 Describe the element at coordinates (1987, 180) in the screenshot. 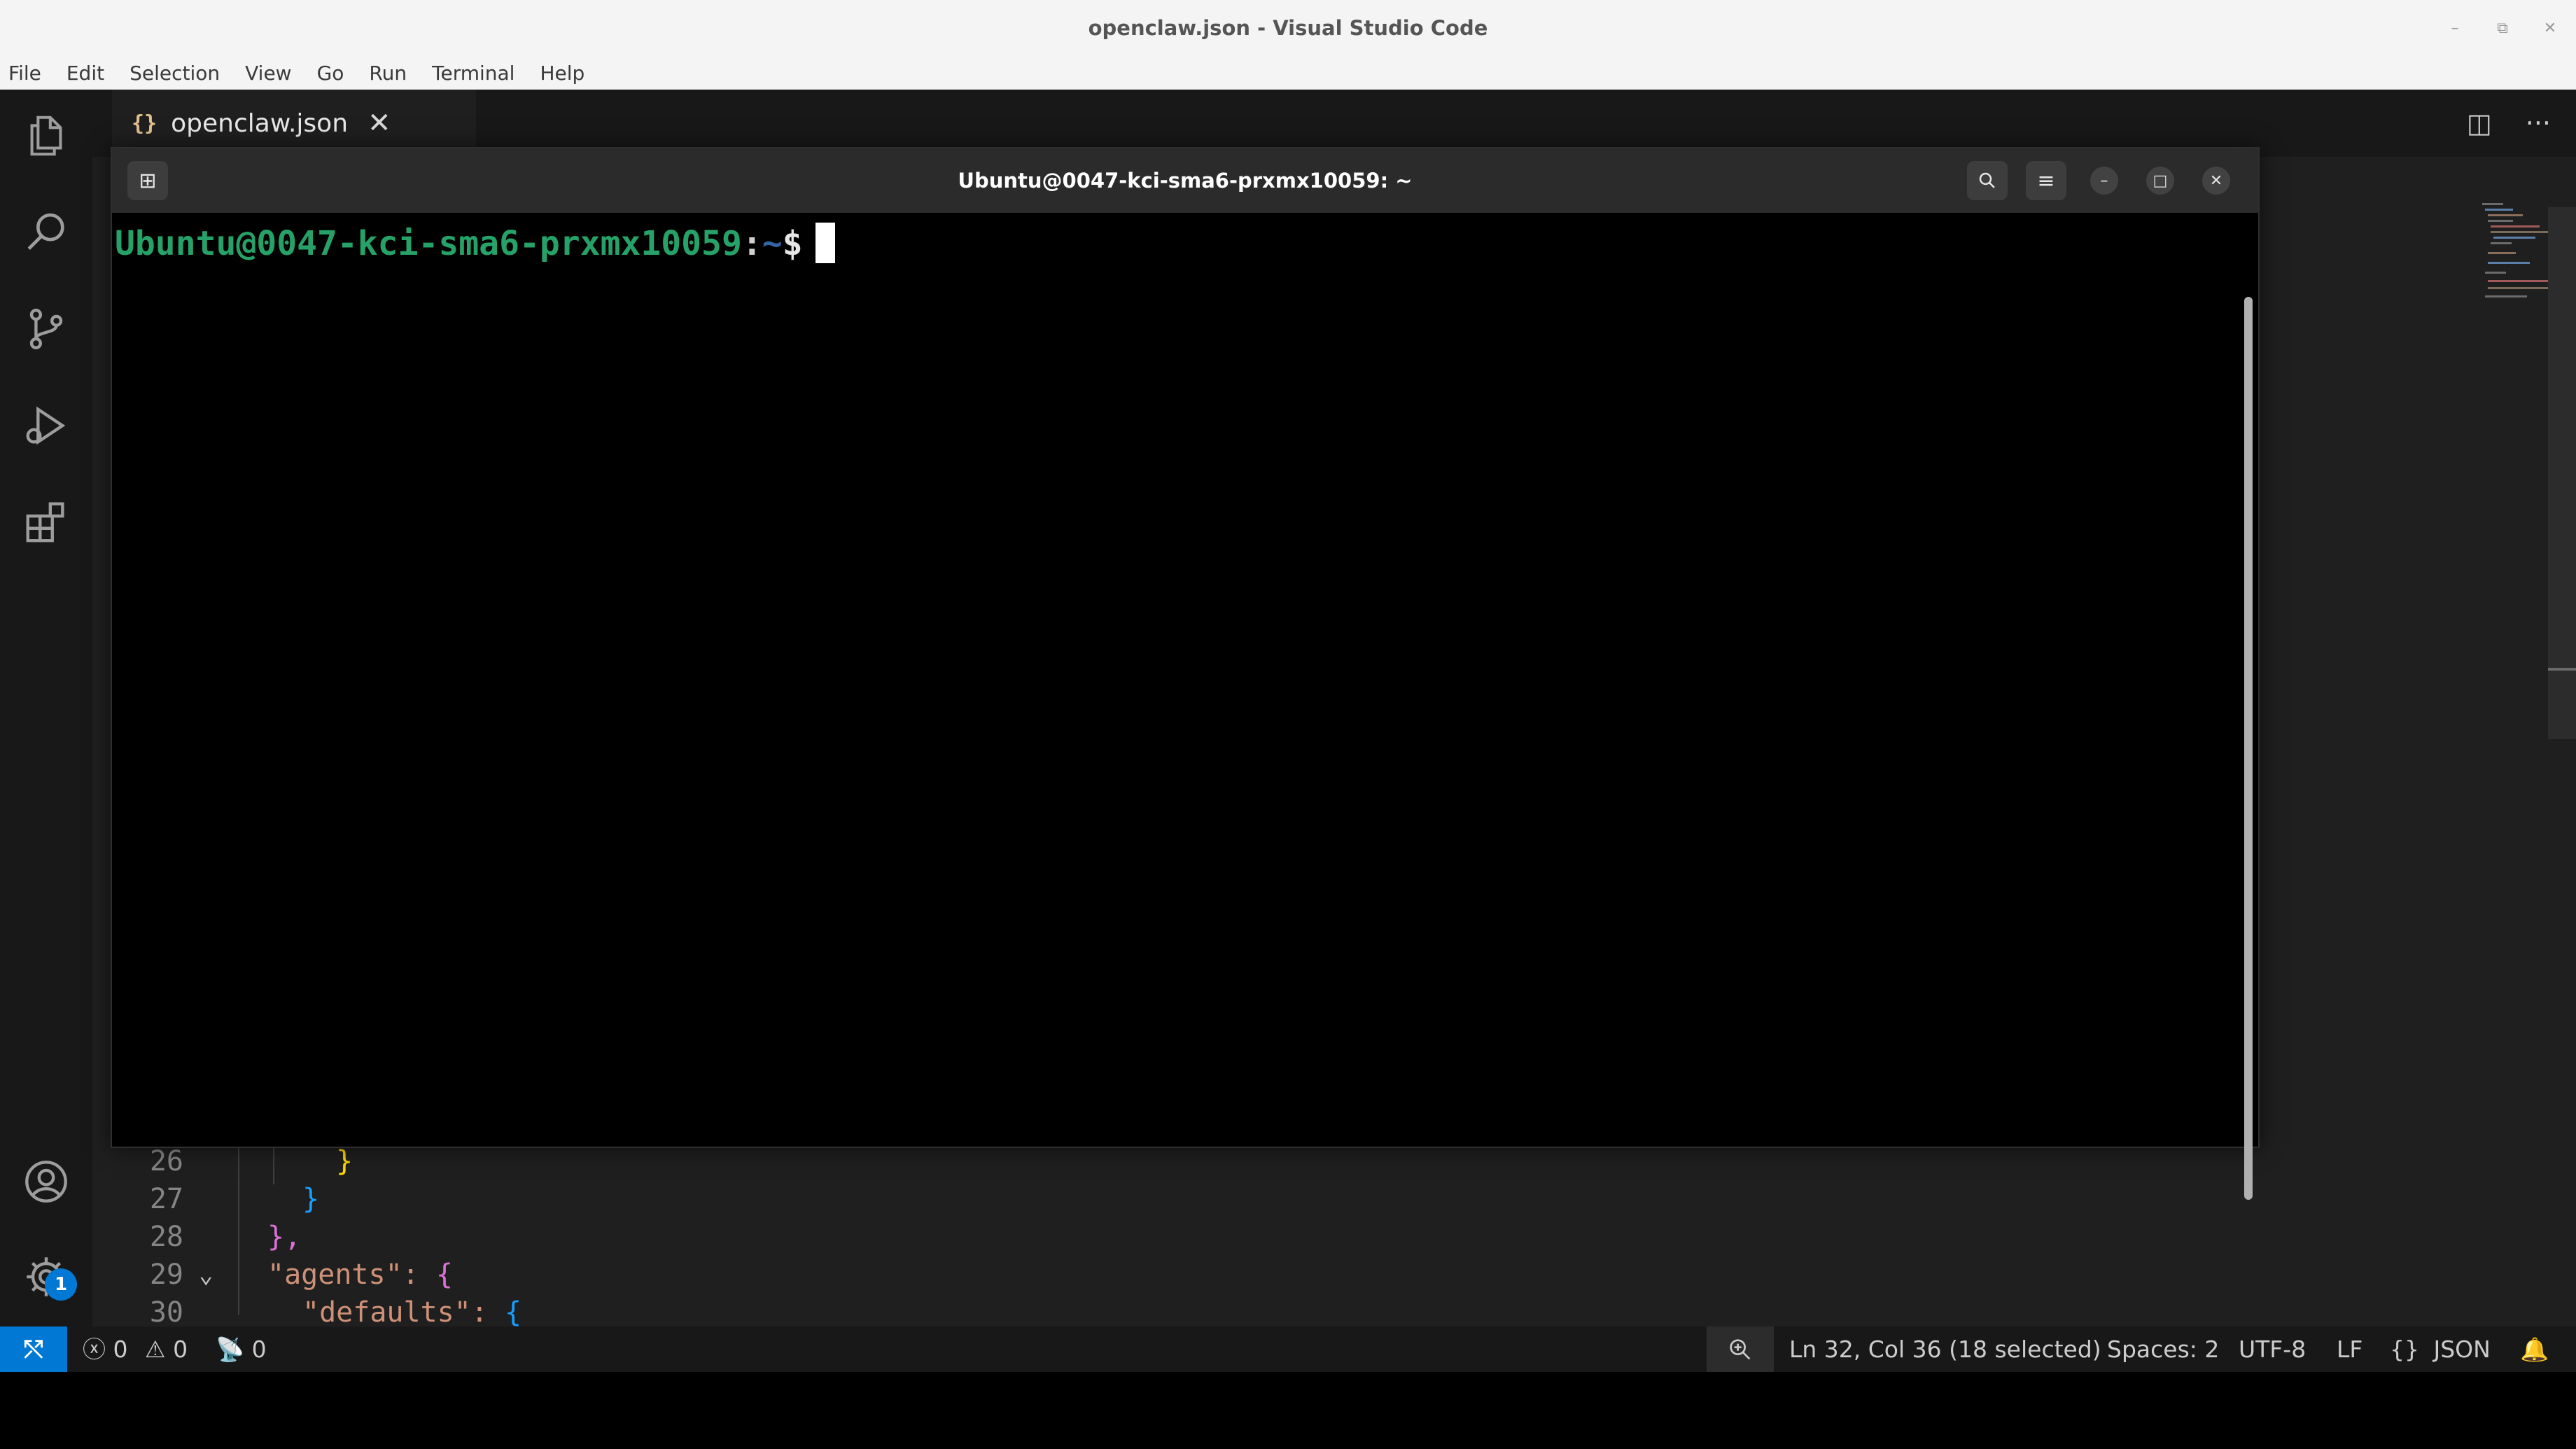

I see `terminal-search-icon` at that location.